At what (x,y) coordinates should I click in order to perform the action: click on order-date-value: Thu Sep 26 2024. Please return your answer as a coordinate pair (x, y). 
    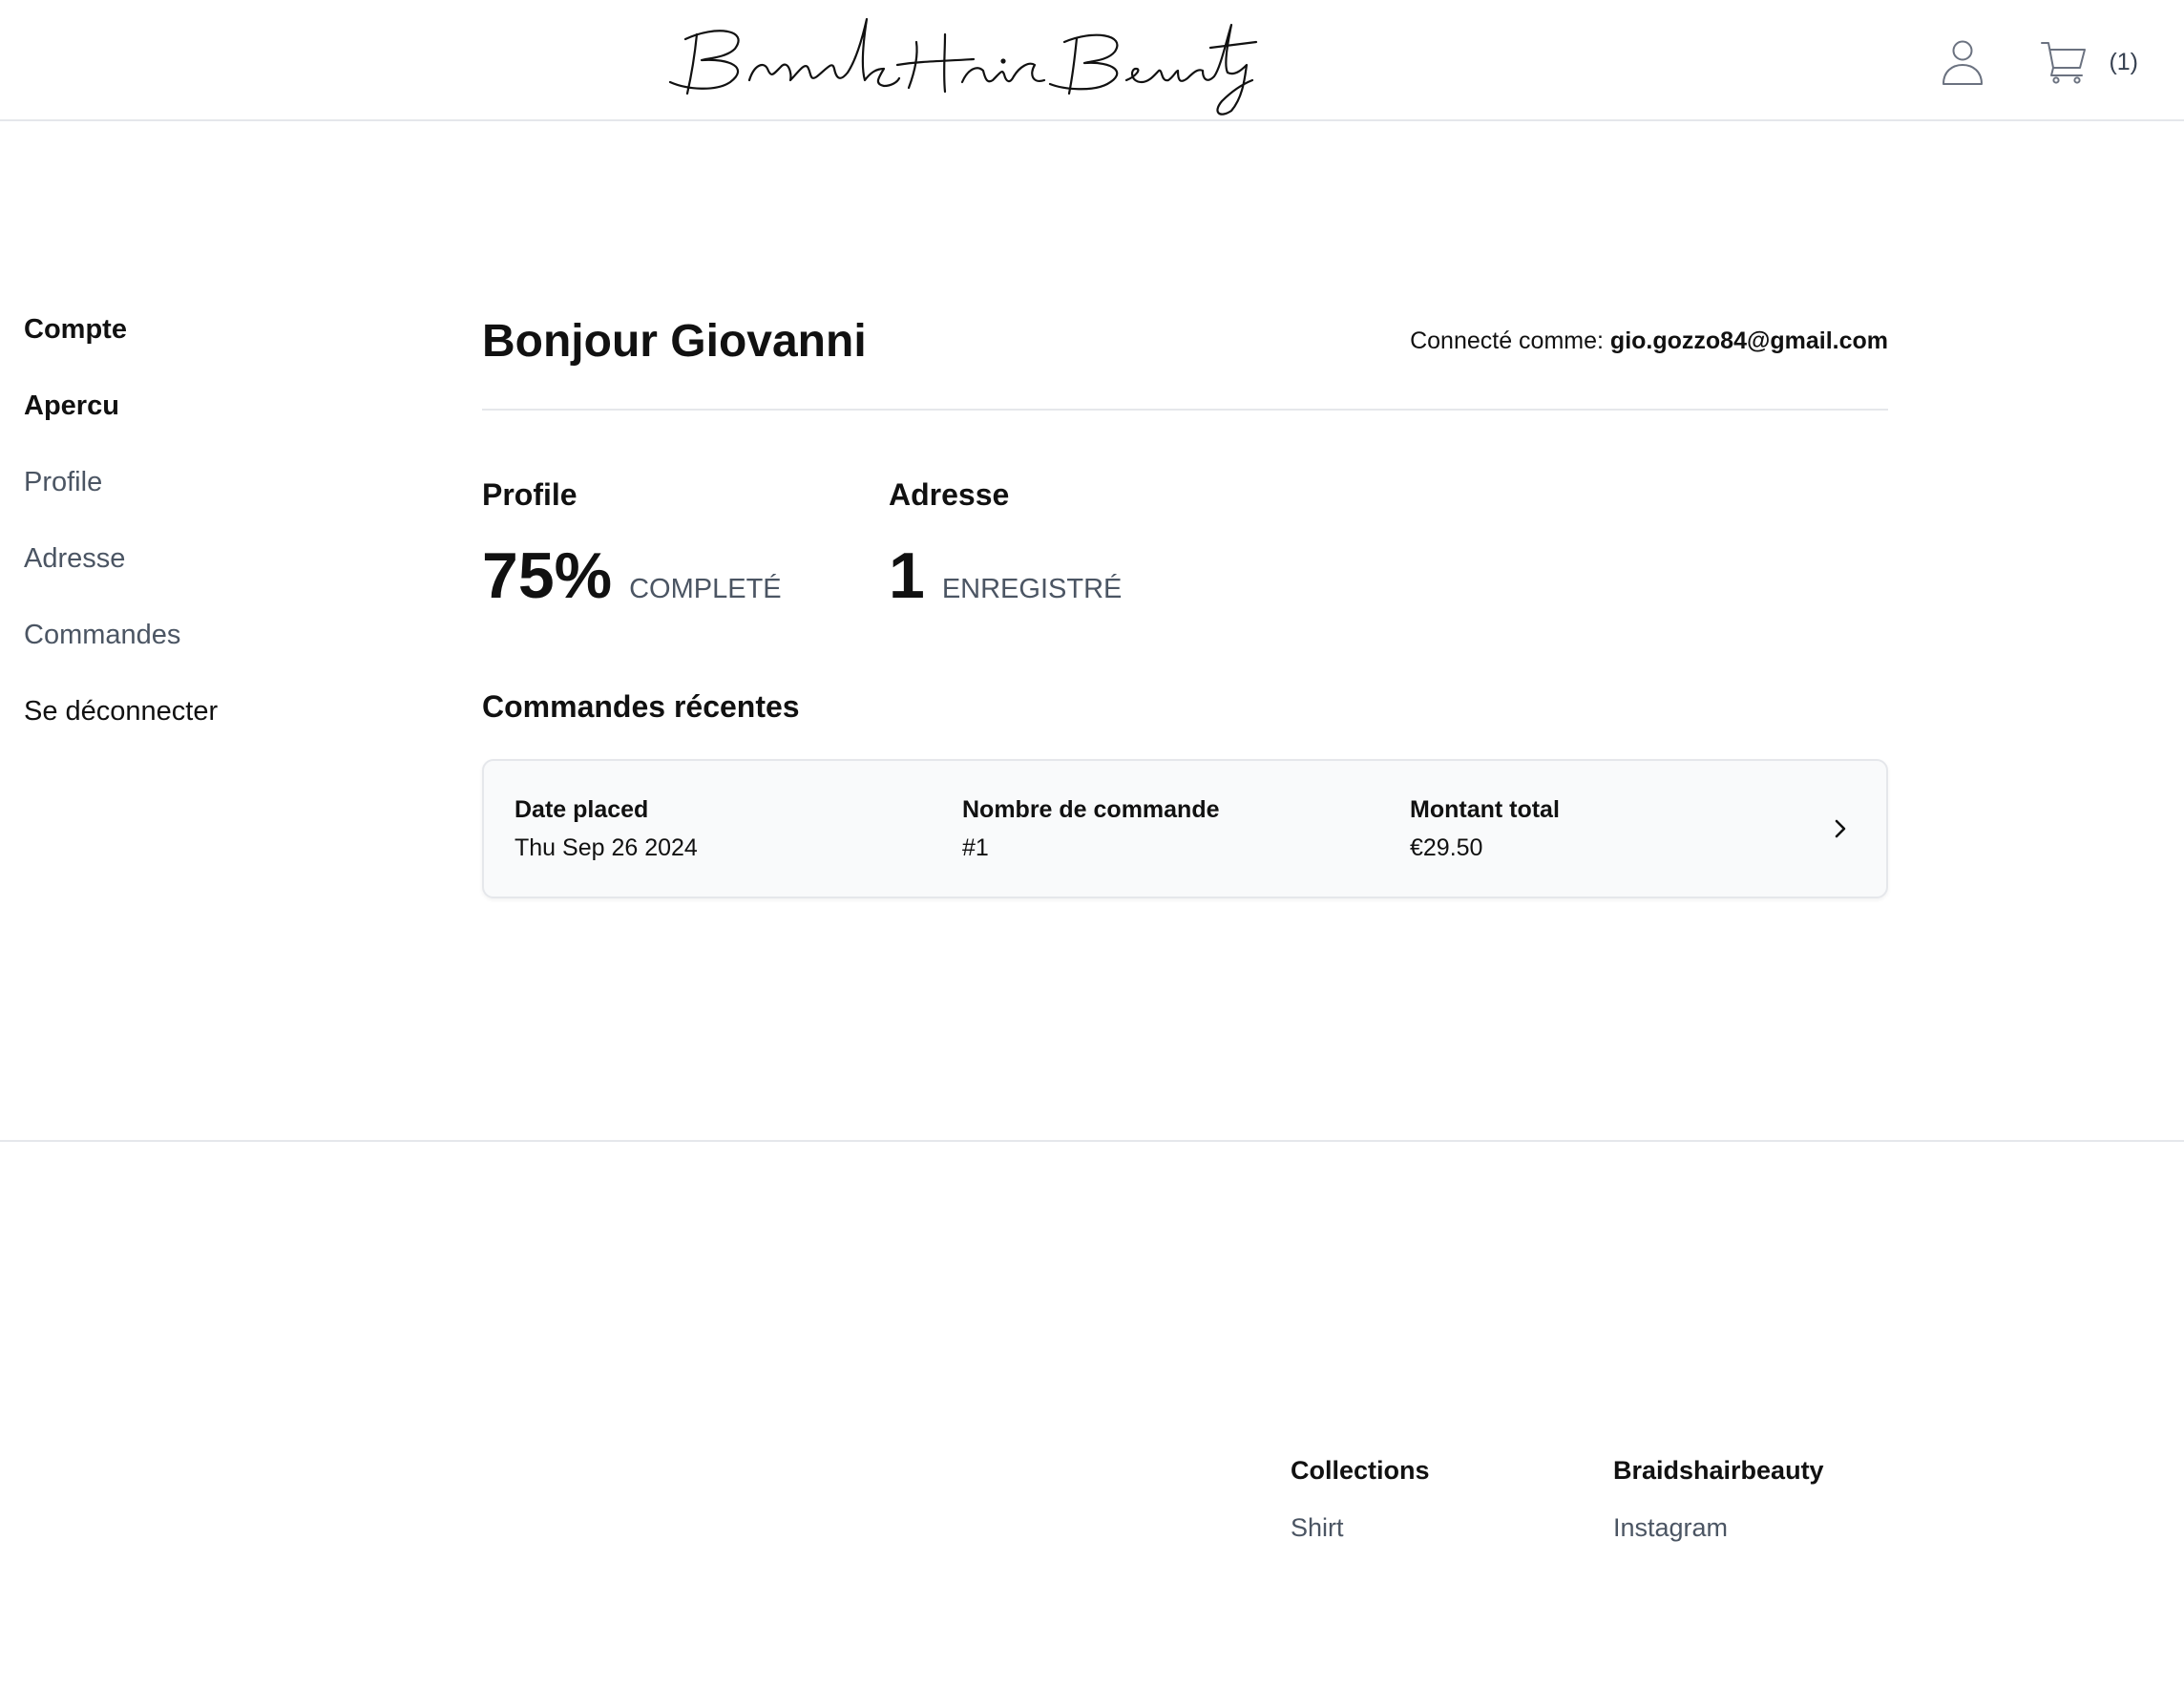
    Looking at the image, I should click on (606, 848).